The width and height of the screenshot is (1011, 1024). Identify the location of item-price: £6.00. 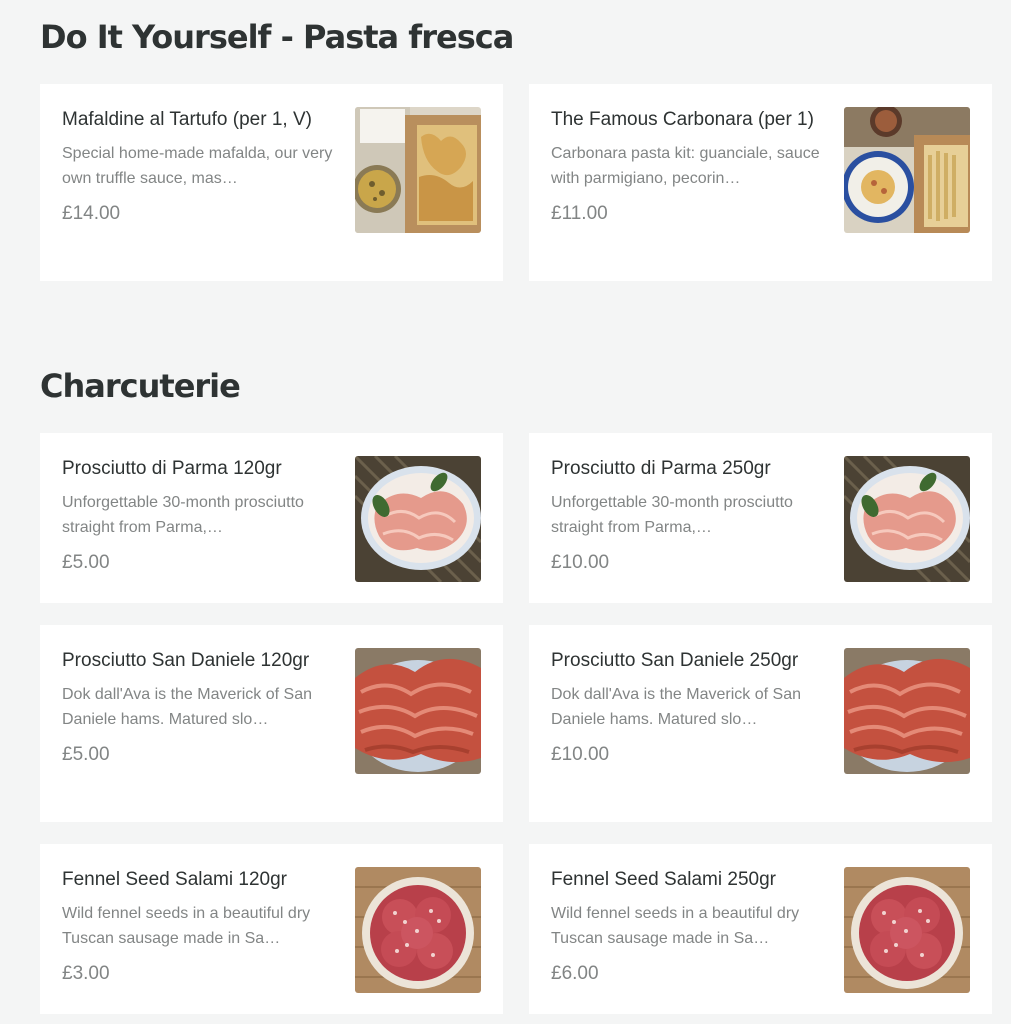
(575, 973).